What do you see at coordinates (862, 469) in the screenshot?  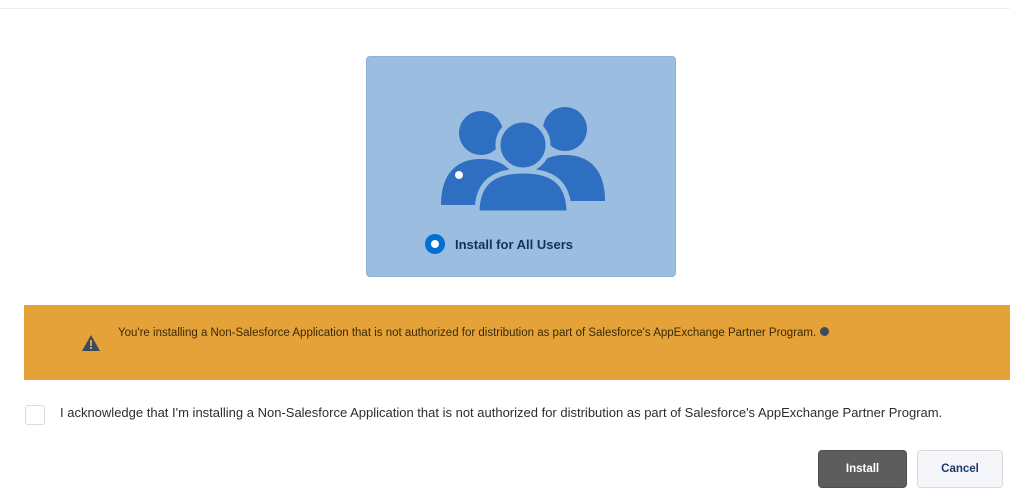 I see `install-button: Install` at bounding box center [862, 469].